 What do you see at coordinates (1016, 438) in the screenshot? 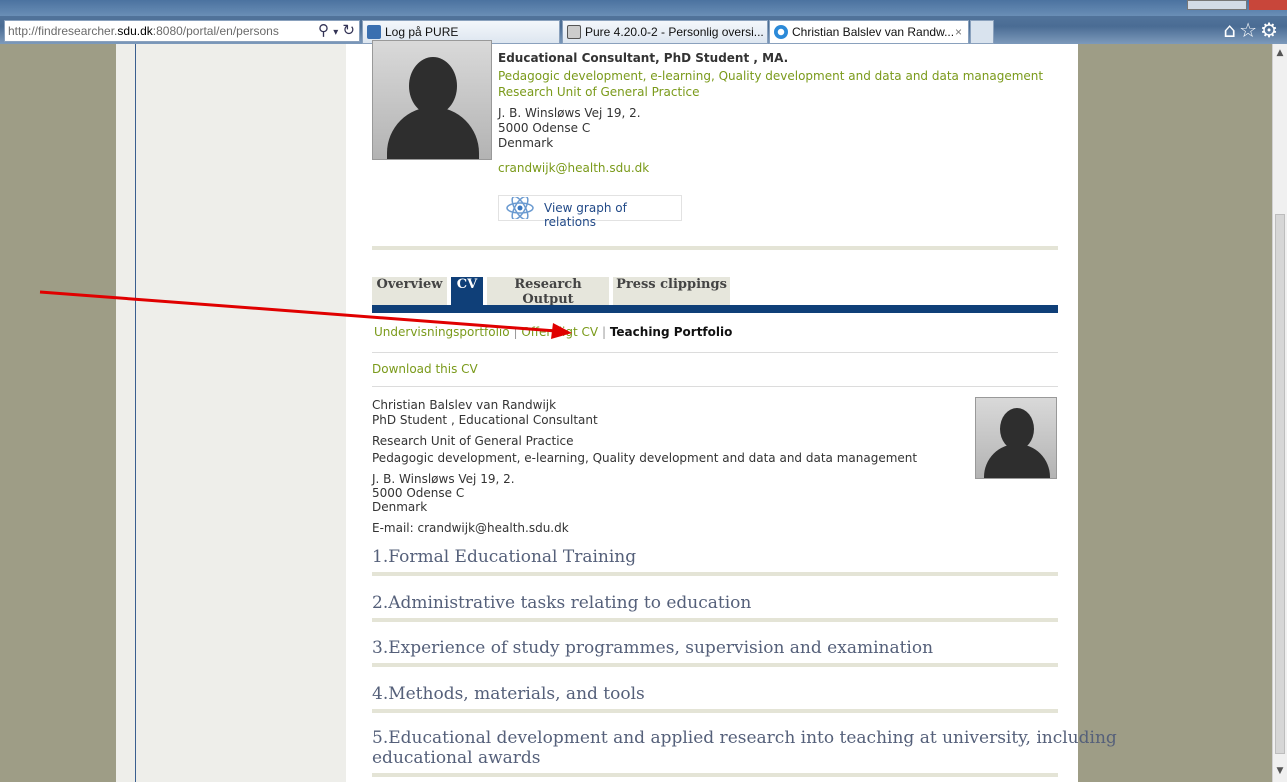
I see `cv-photo` at bounding box center [1016, 438].